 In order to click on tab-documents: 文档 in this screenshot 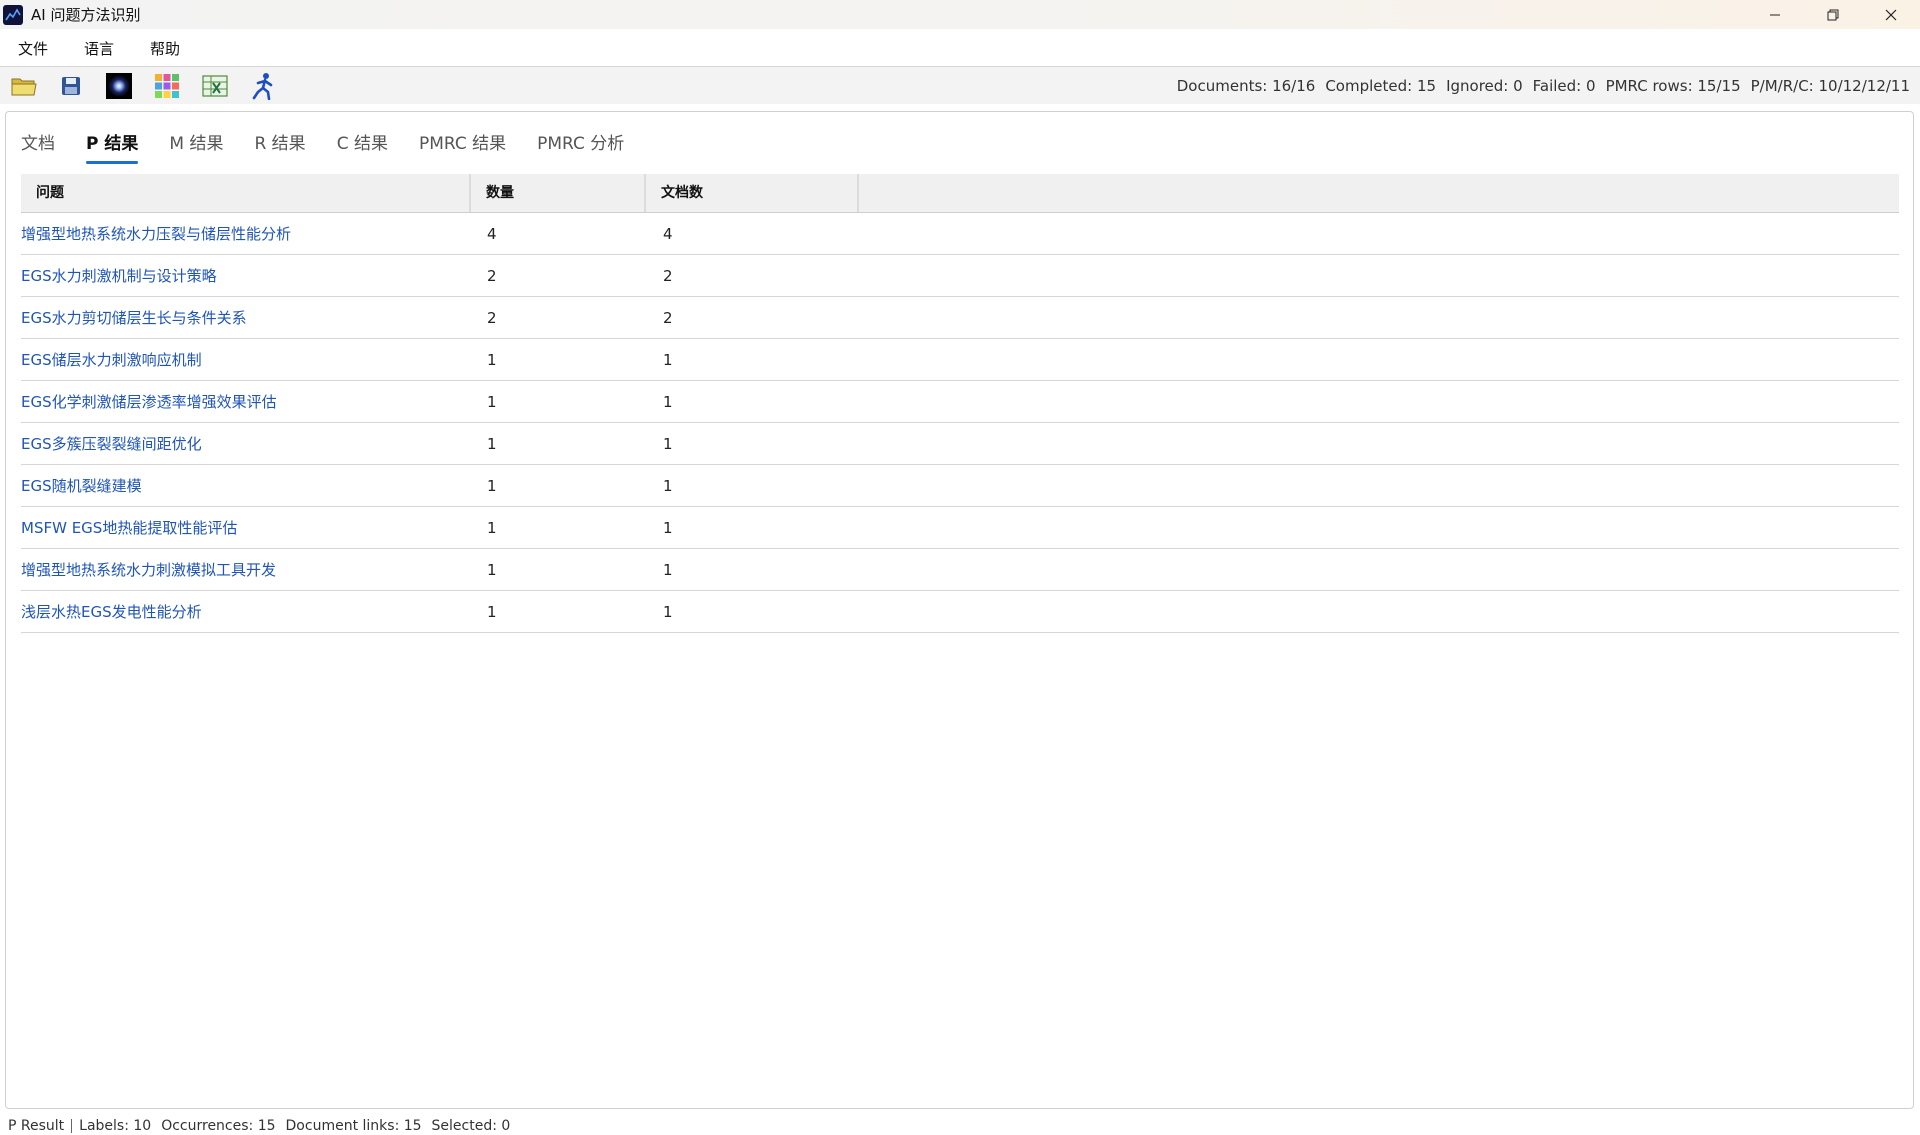, I will do `click(38, 146)`.